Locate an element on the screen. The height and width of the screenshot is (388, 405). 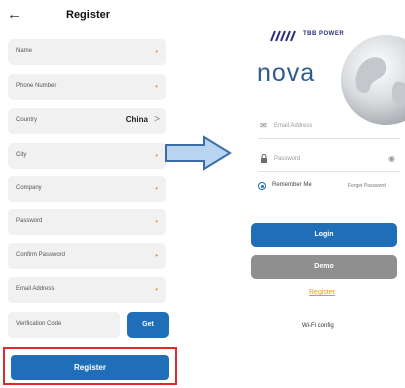
brand-logo-icon is located at coordinates (283, 36).